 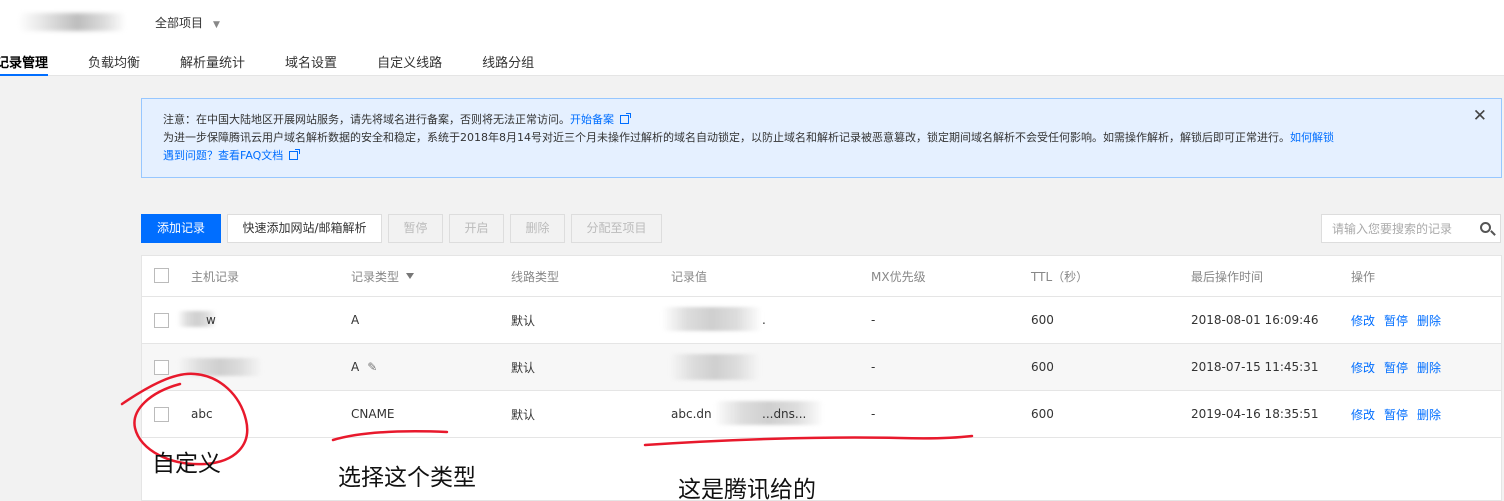 What do you see at coordinates (1394, 228) in the screenshot?
I see `search-input` at bounding box center [1394, 228].